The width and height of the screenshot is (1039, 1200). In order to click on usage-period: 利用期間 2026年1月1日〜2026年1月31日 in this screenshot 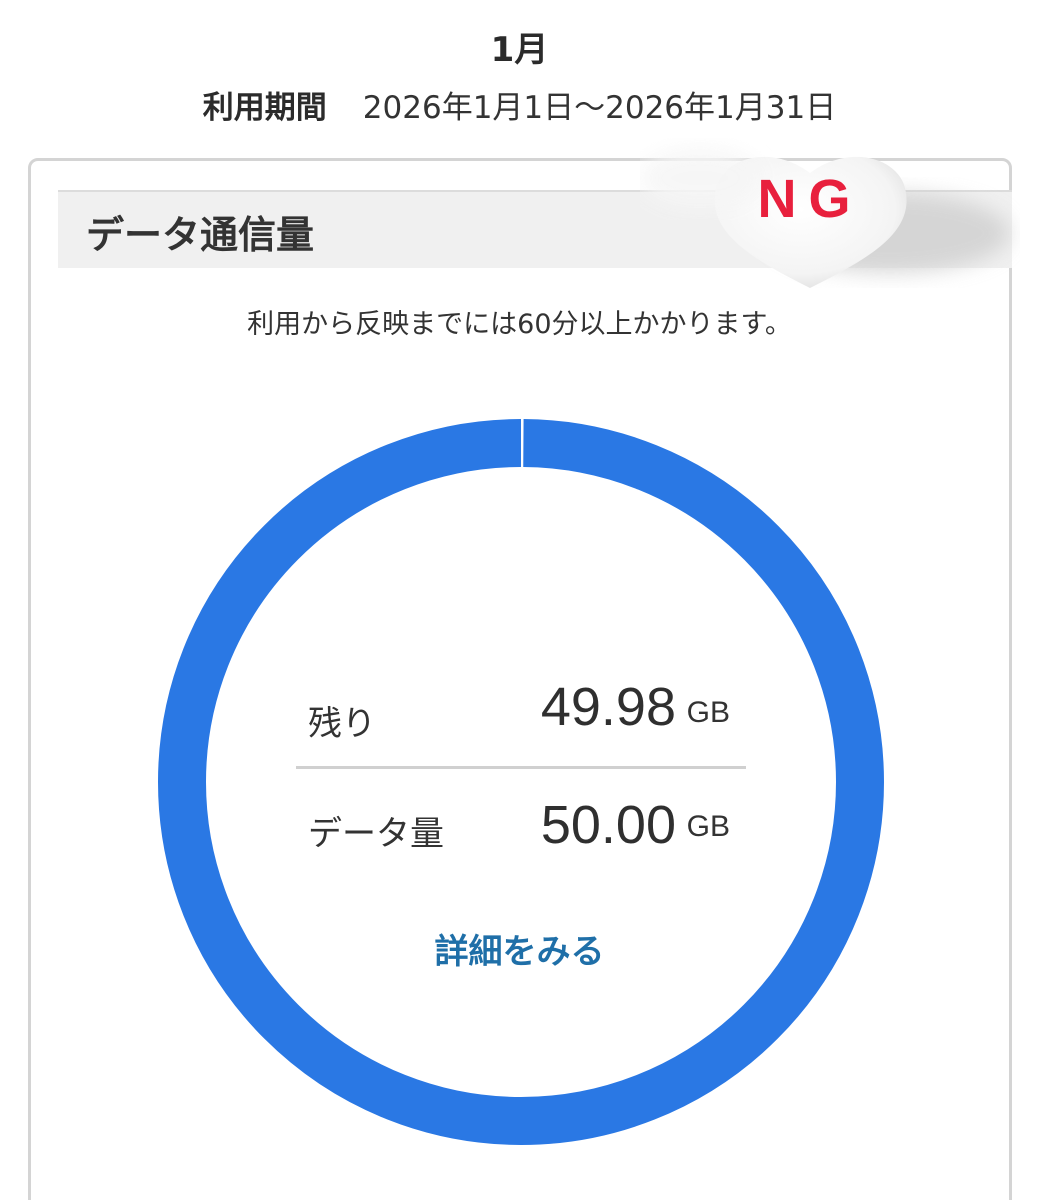, I will do `click(519, 104)`.